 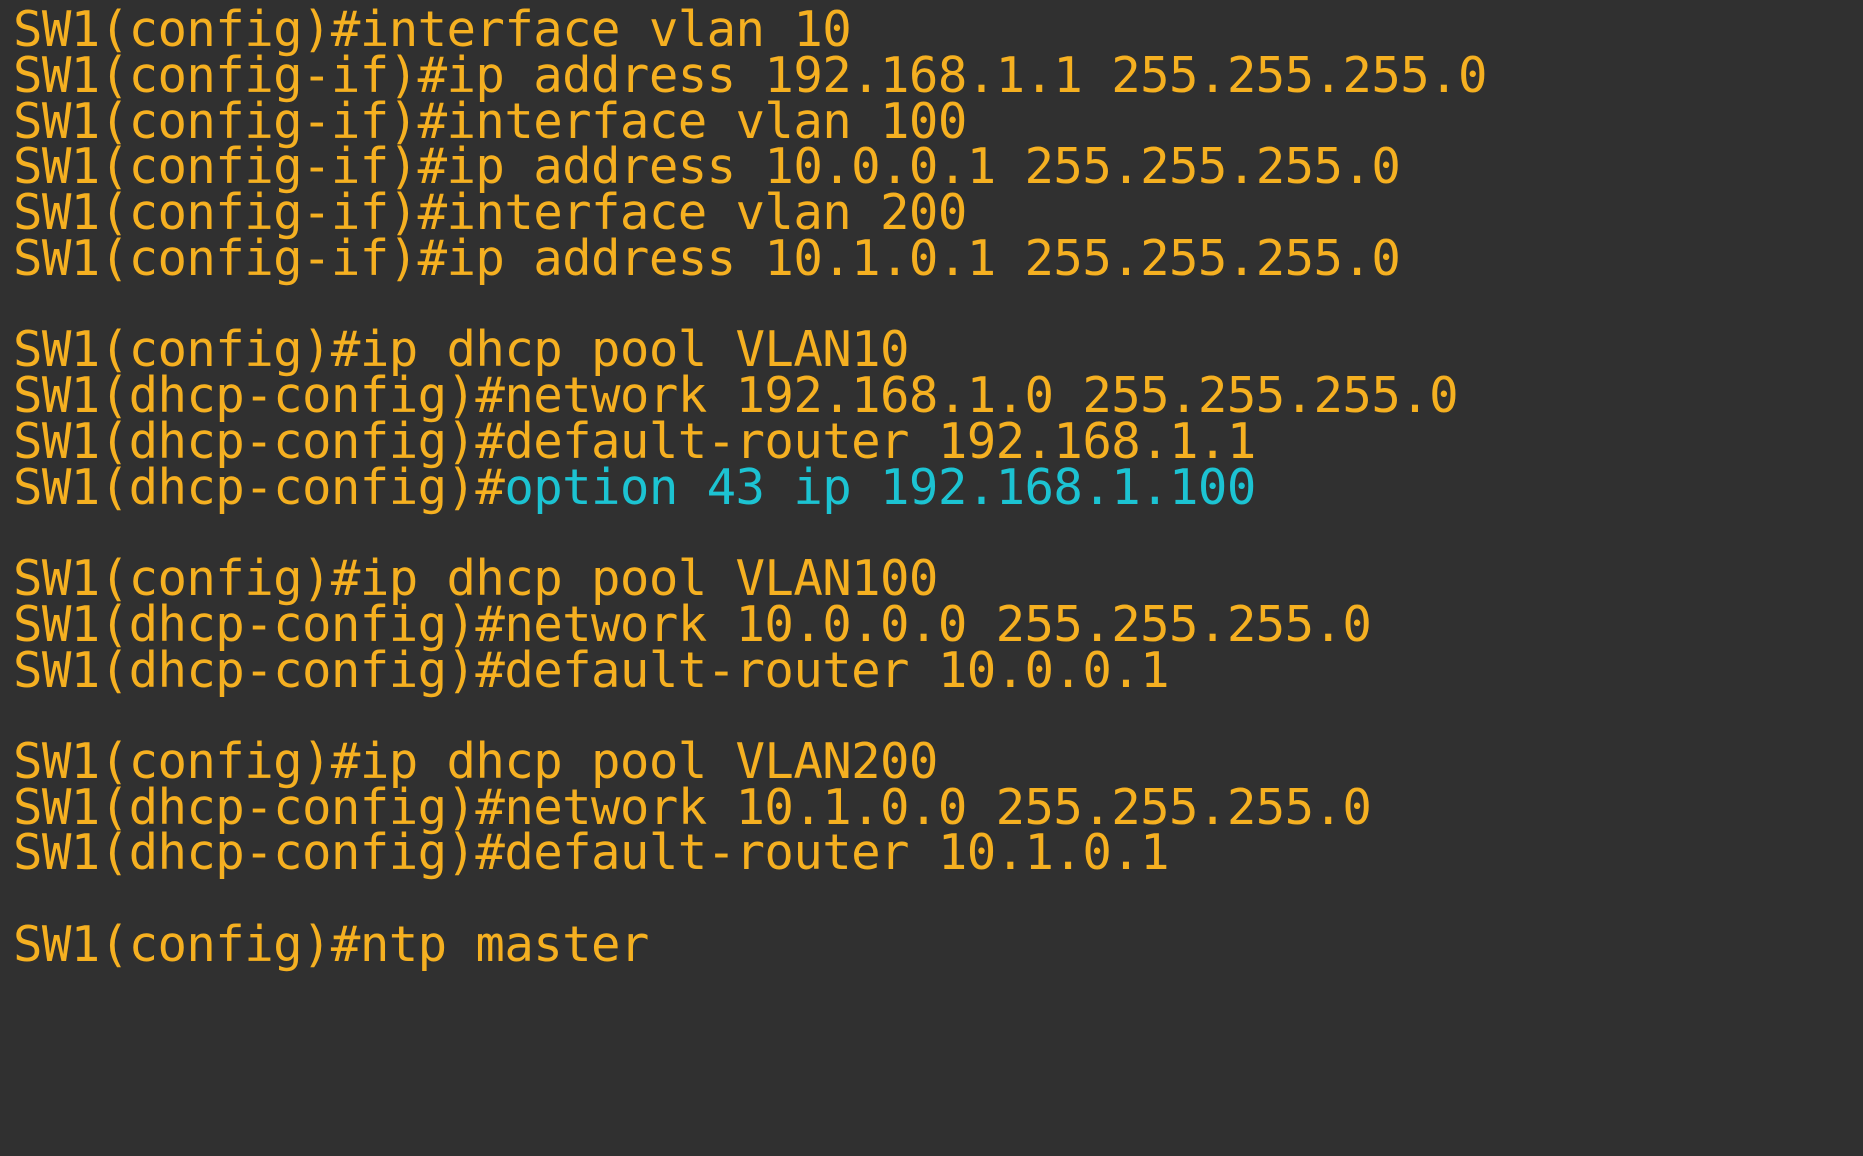 I want to click on cli-command: ip address 10.1.0.1 255.255.255.0, so click(x=923, y=258).